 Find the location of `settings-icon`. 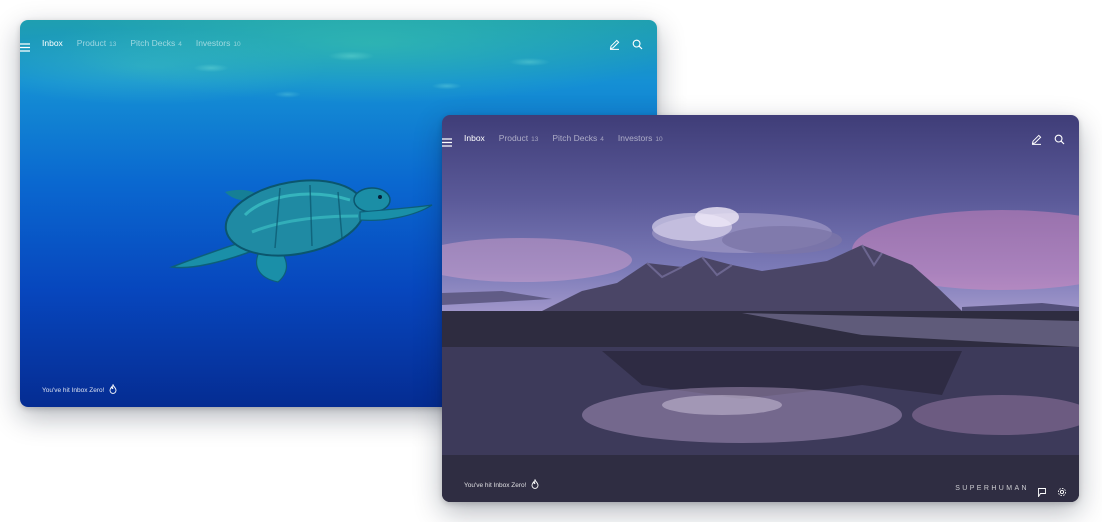

settings-icon is located at coordinates (1062, 490).